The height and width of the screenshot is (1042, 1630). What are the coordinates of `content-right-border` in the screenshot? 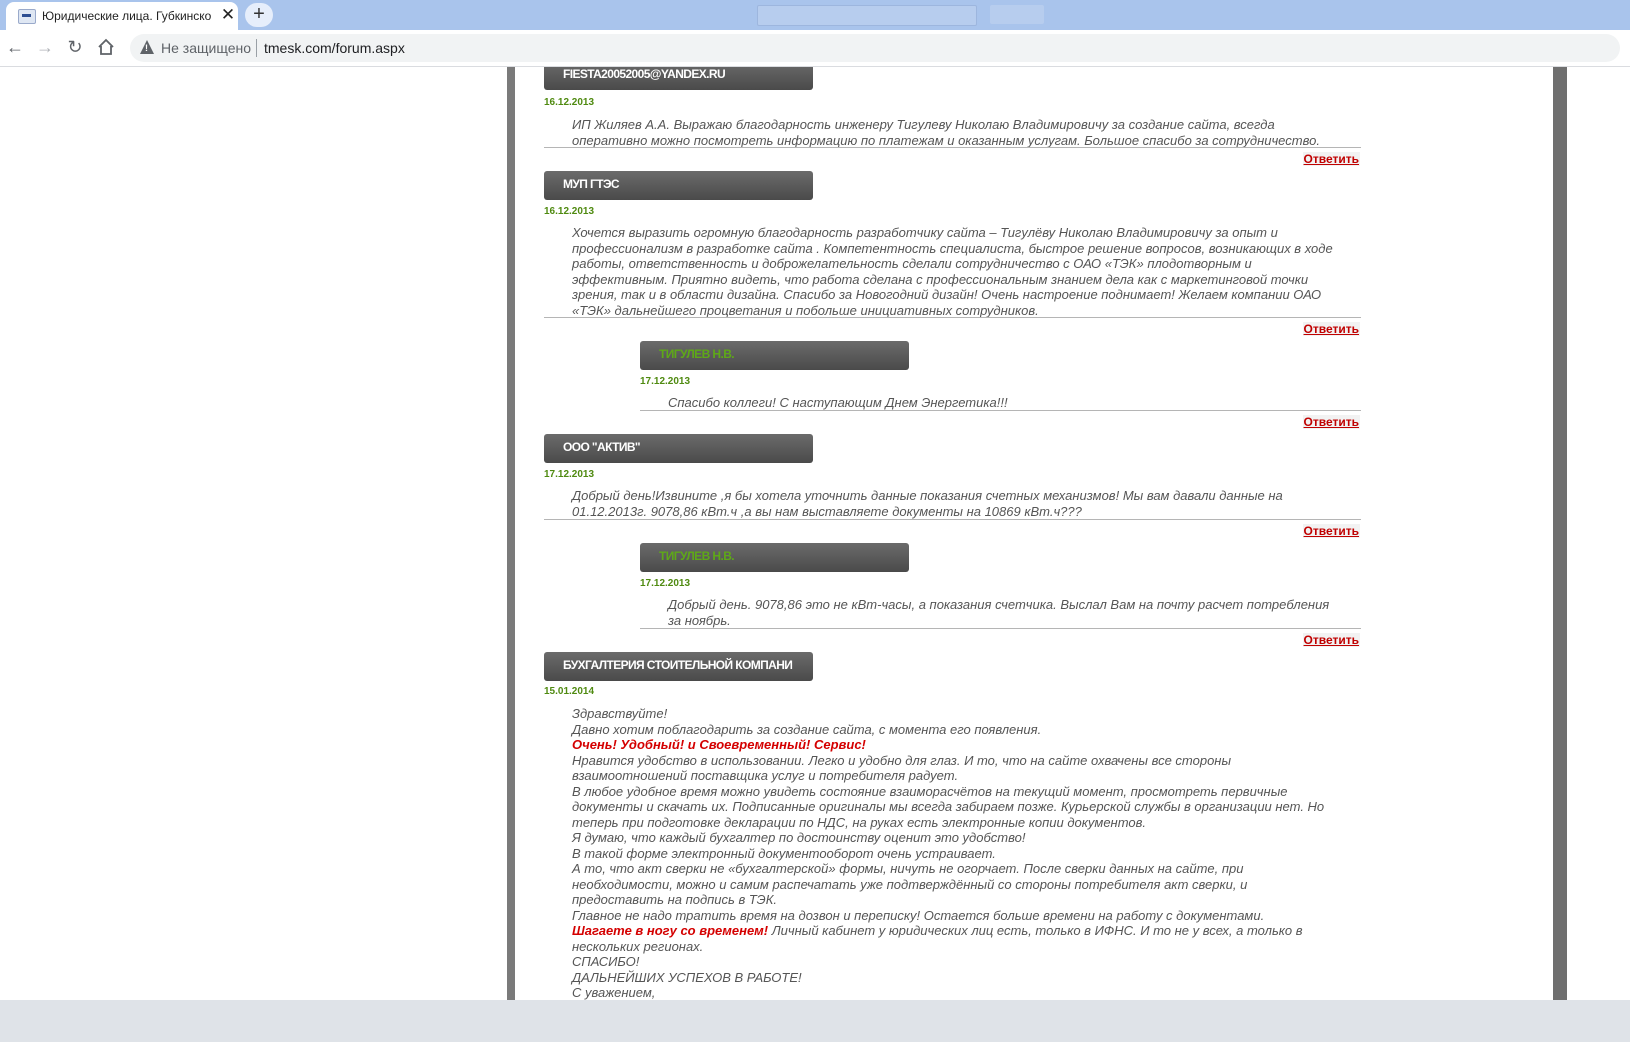 It's located at (1560, 533).